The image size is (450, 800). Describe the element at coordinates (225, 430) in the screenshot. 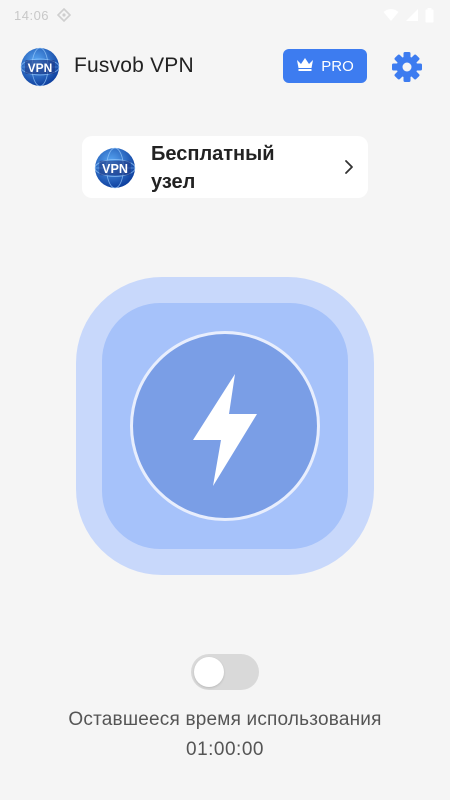

I see `lightning-bolt-icon` at that location.